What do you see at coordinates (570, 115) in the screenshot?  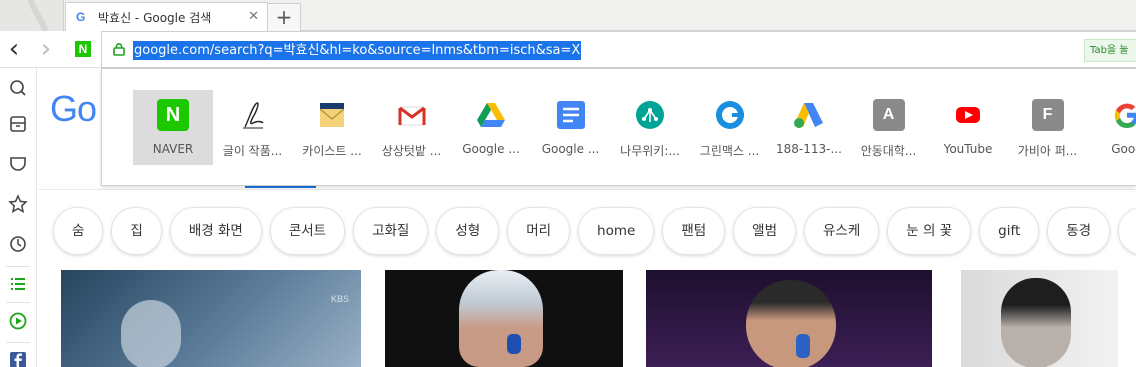 I see `google-docs-icon` at bounding box center [570, 115].